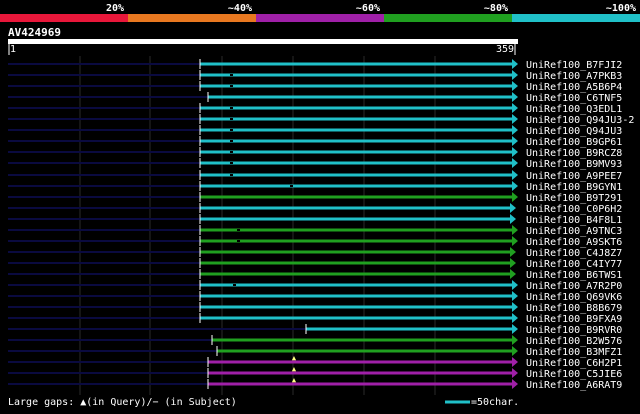  Describe the element at coordinates (315, 220) in the screenshot. I see `hit-row: UniRef100_B4F8L1` at that location.